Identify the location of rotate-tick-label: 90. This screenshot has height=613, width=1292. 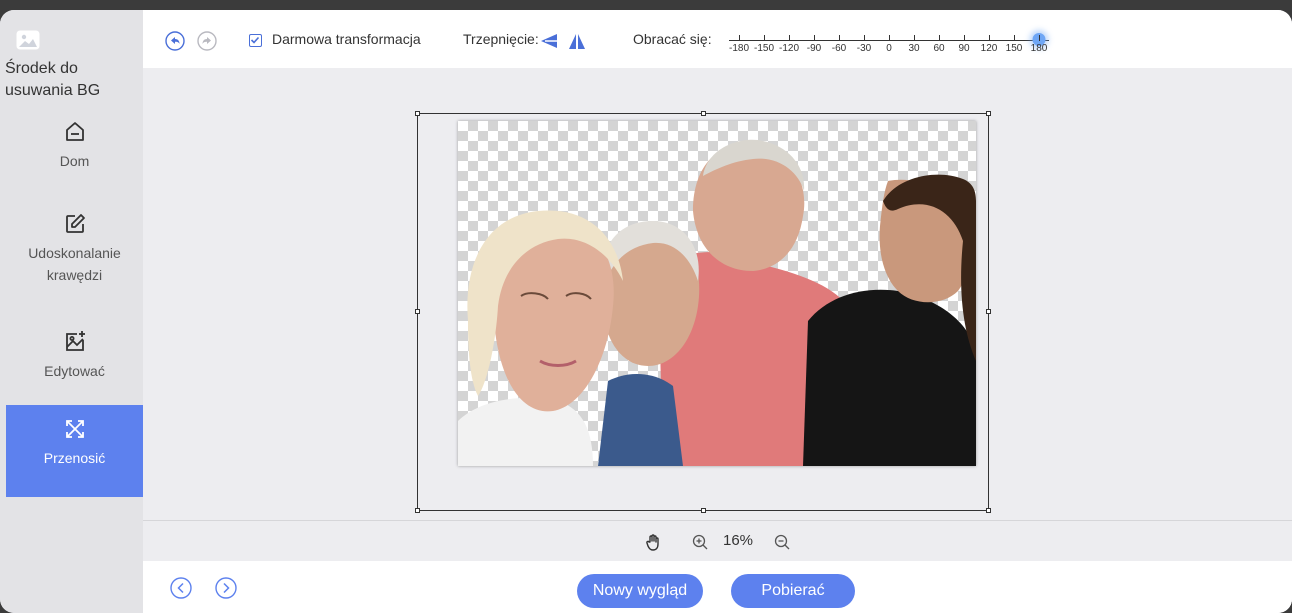
(964, 48).